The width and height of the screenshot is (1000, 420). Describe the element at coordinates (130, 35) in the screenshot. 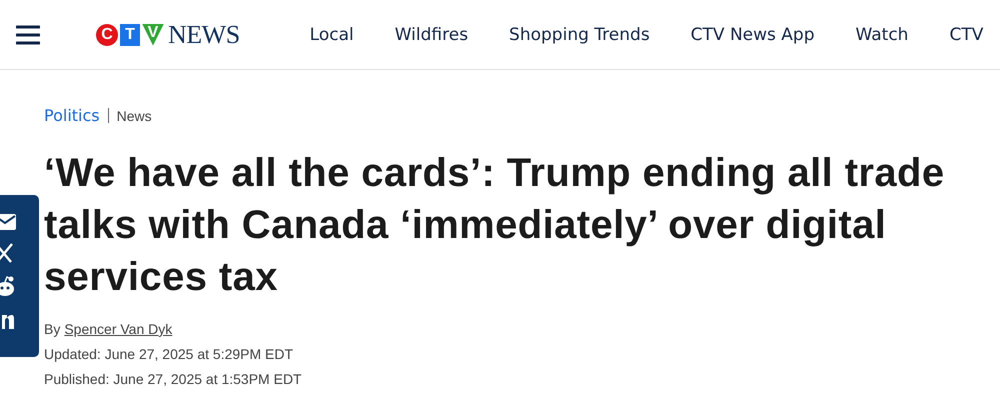

I see `logo-letter: T` at that location.